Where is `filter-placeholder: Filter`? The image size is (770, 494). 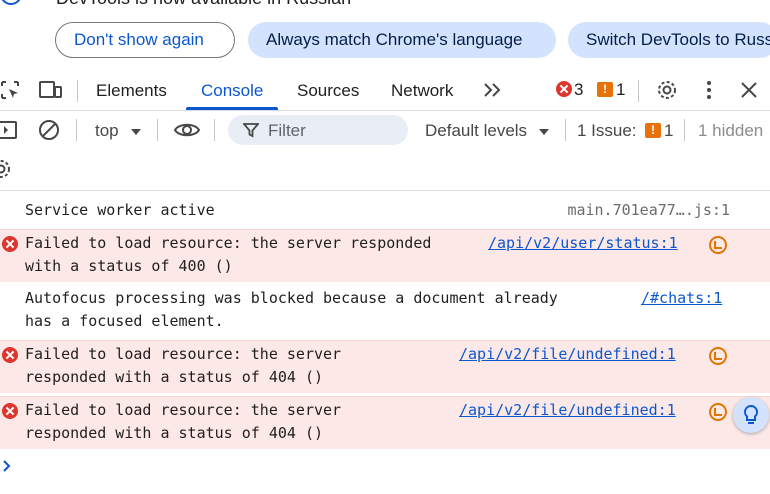
filter-placeholder: Filter is located at coordinates (287, 130).